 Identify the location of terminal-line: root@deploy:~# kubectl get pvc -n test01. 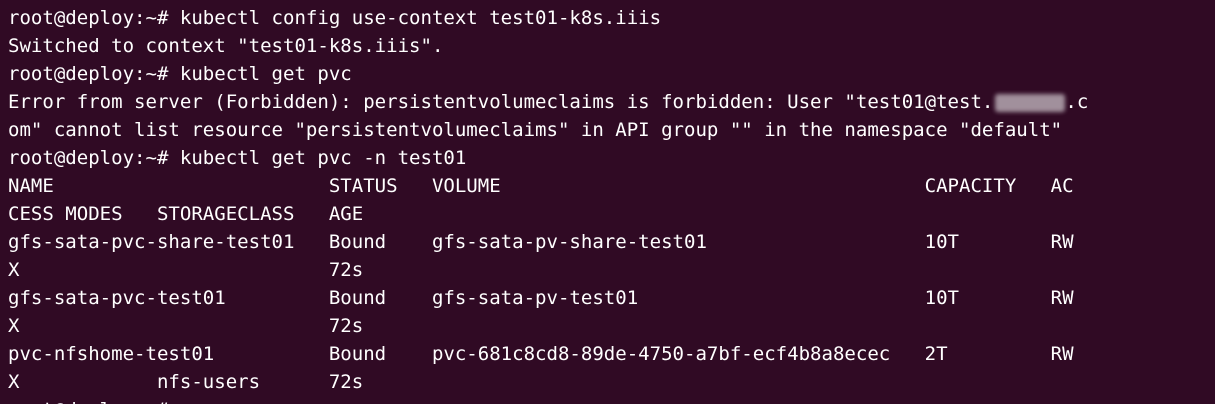
(237, 158).